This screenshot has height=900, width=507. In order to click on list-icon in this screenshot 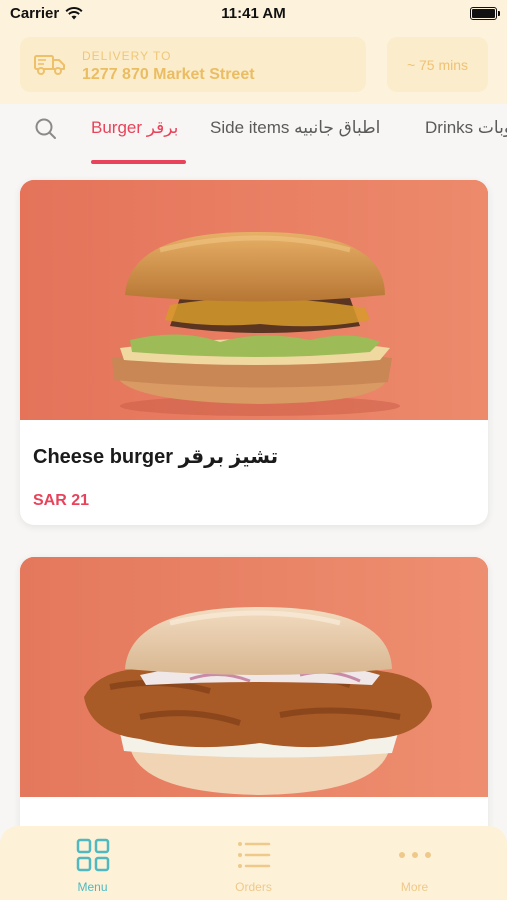, I will do `click(253, 855)`.